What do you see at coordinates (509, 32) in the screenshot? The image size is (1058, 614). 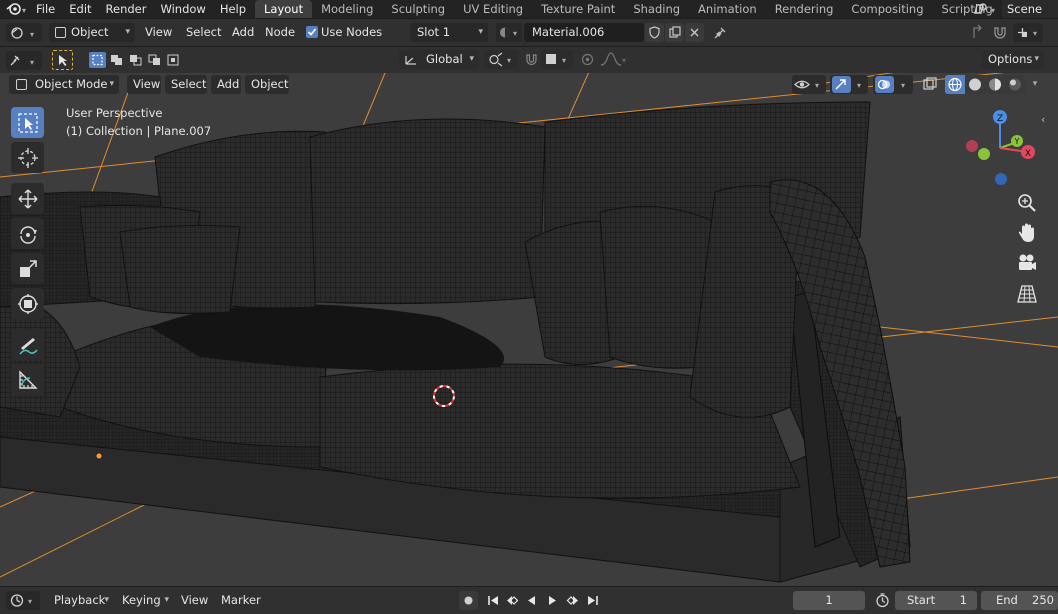 I see `material-browse-icon: ▾` at bounding box center [509, 32].